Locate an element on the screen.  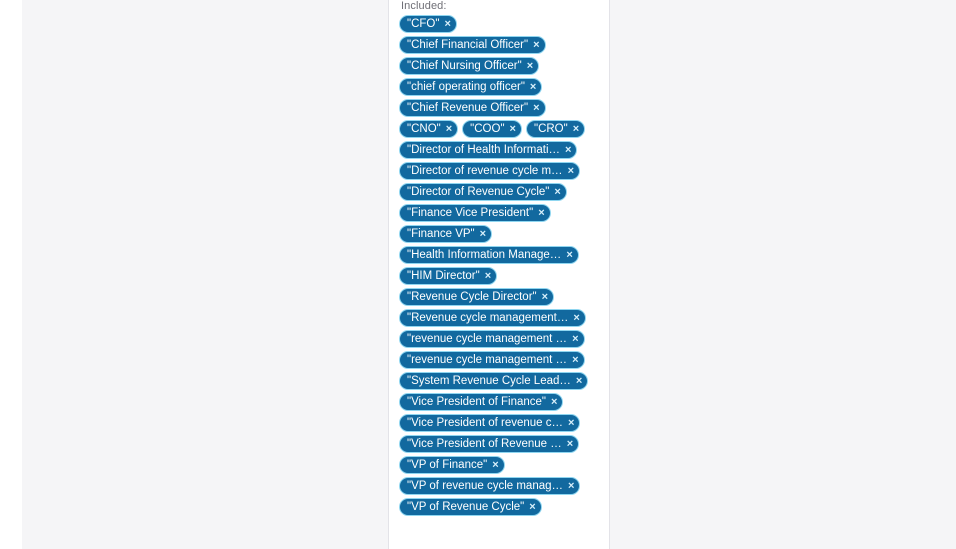
tag-chip: "Director of Revenue Cycle" × is located at coordinates (483, 192).